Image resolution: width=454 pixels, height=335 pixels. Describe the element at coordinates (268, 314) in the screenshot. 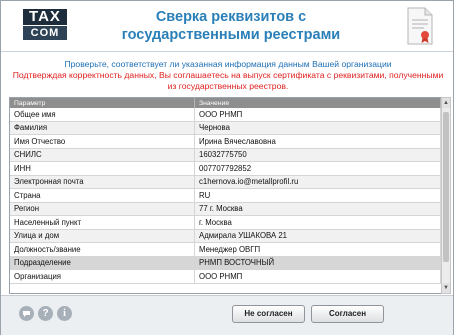

I see `disagree-button: Не согласен` at that location.